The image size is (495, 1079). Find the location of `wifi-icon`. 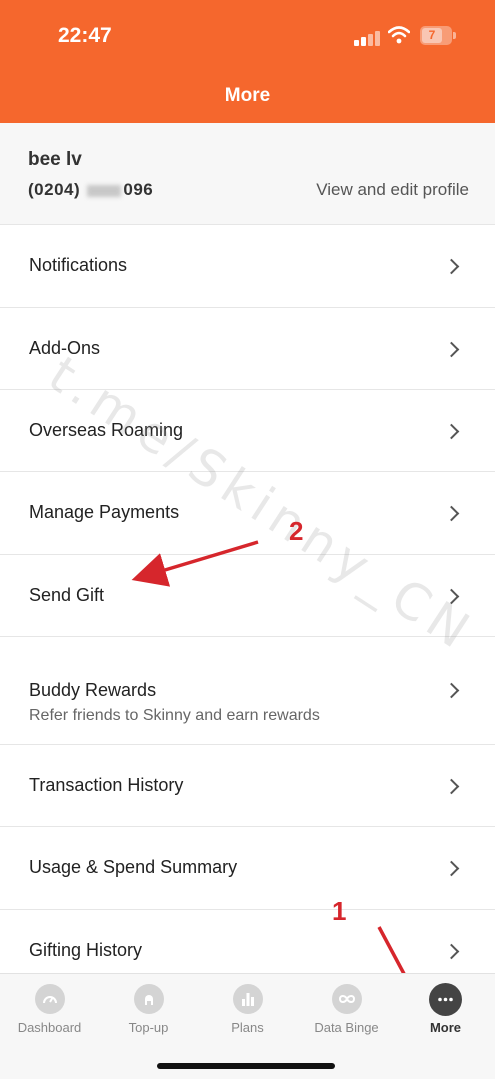

wifi-icon is located at coordinates (399, 35).